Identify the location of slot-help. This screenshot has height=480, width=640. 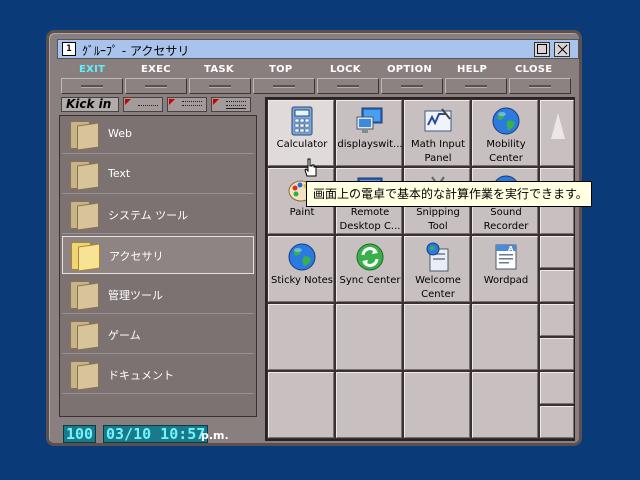
(476, 86).